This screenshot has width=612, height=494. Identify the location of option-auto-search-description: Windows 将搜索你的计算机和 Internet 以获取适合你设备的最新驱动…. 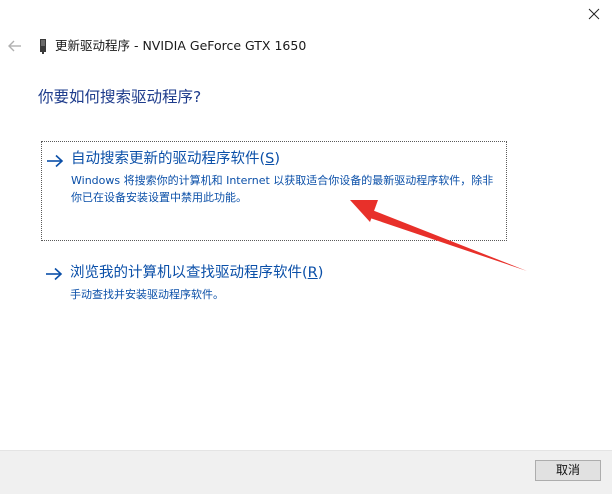
(282, 189).